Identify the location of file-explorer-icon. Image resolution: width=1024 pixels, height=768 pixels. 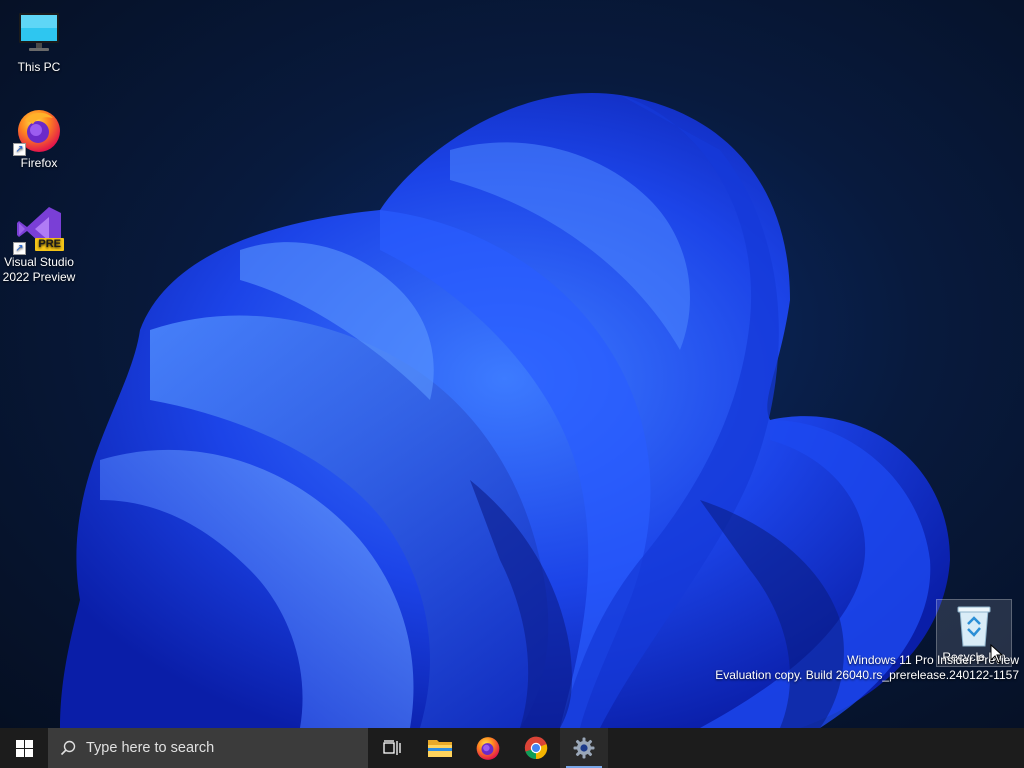
(440, 748).